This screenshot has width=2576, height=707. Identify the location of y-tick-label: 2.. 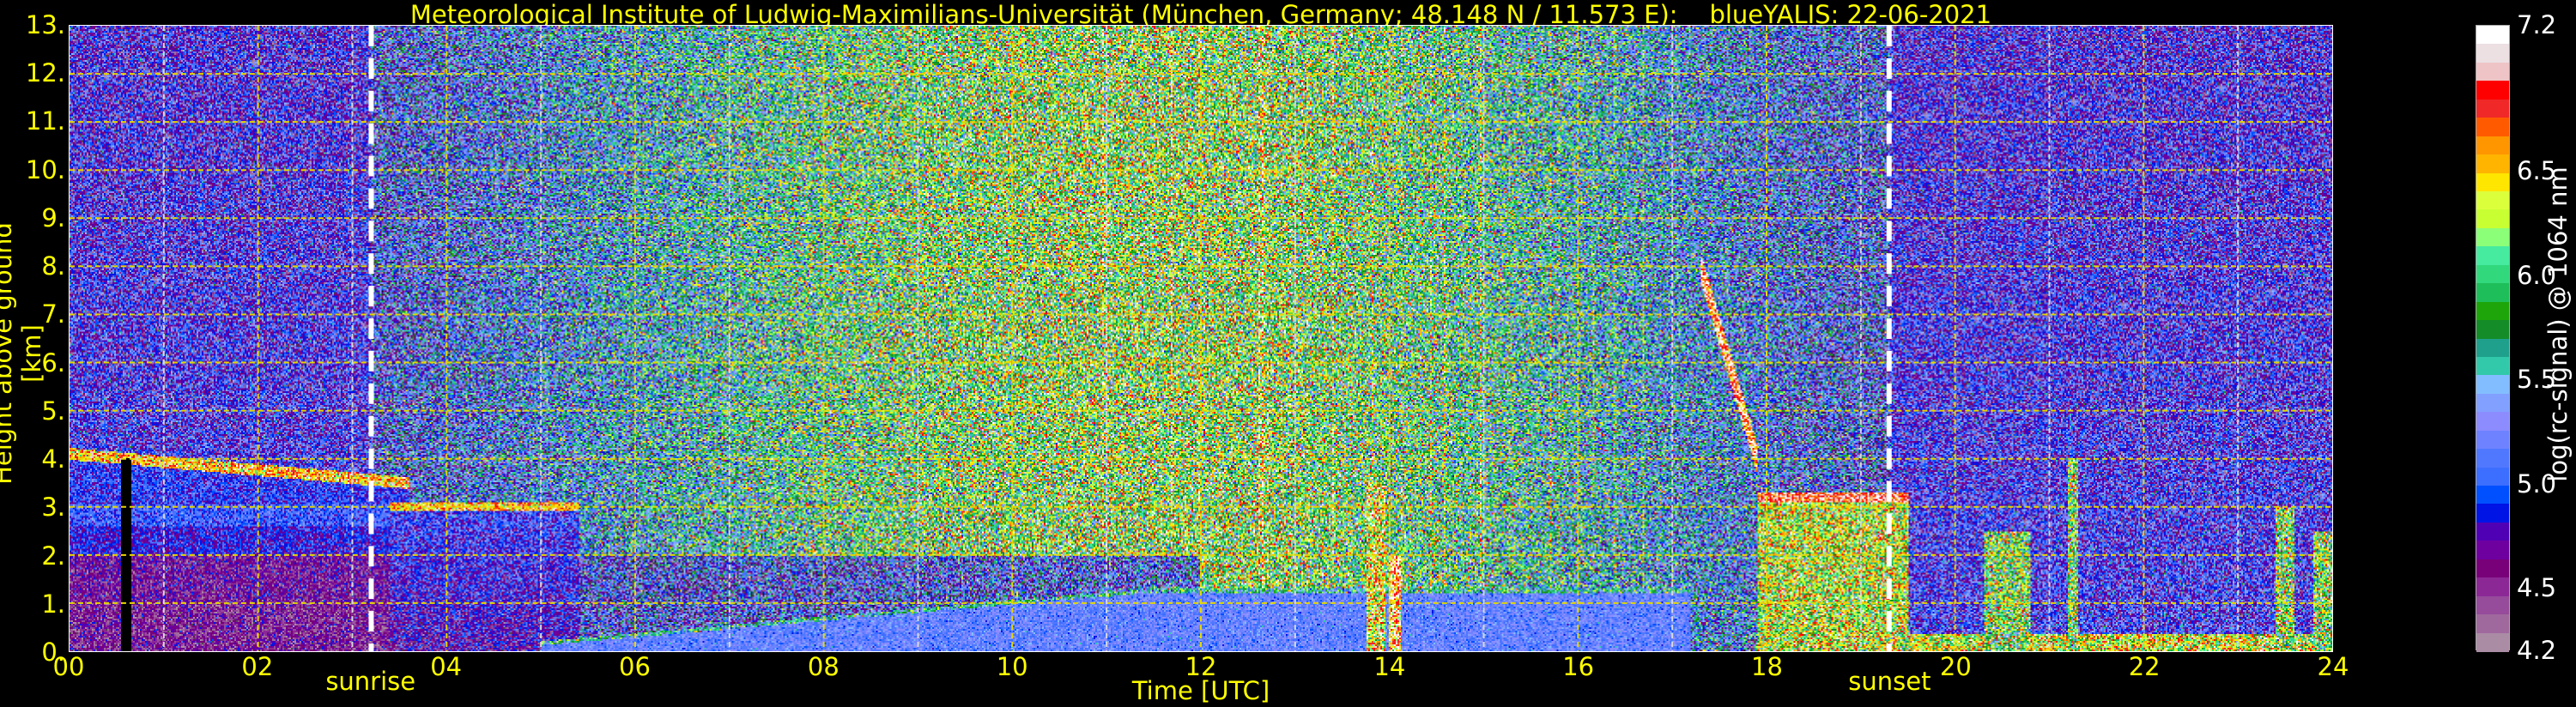
(53, 556).